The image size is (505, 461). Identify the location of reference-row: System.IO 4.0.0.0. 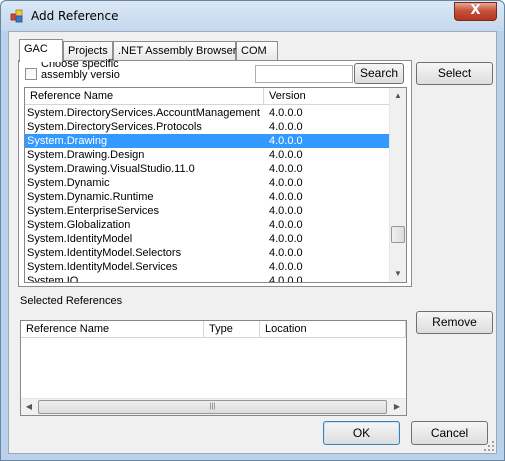
(207, 278).